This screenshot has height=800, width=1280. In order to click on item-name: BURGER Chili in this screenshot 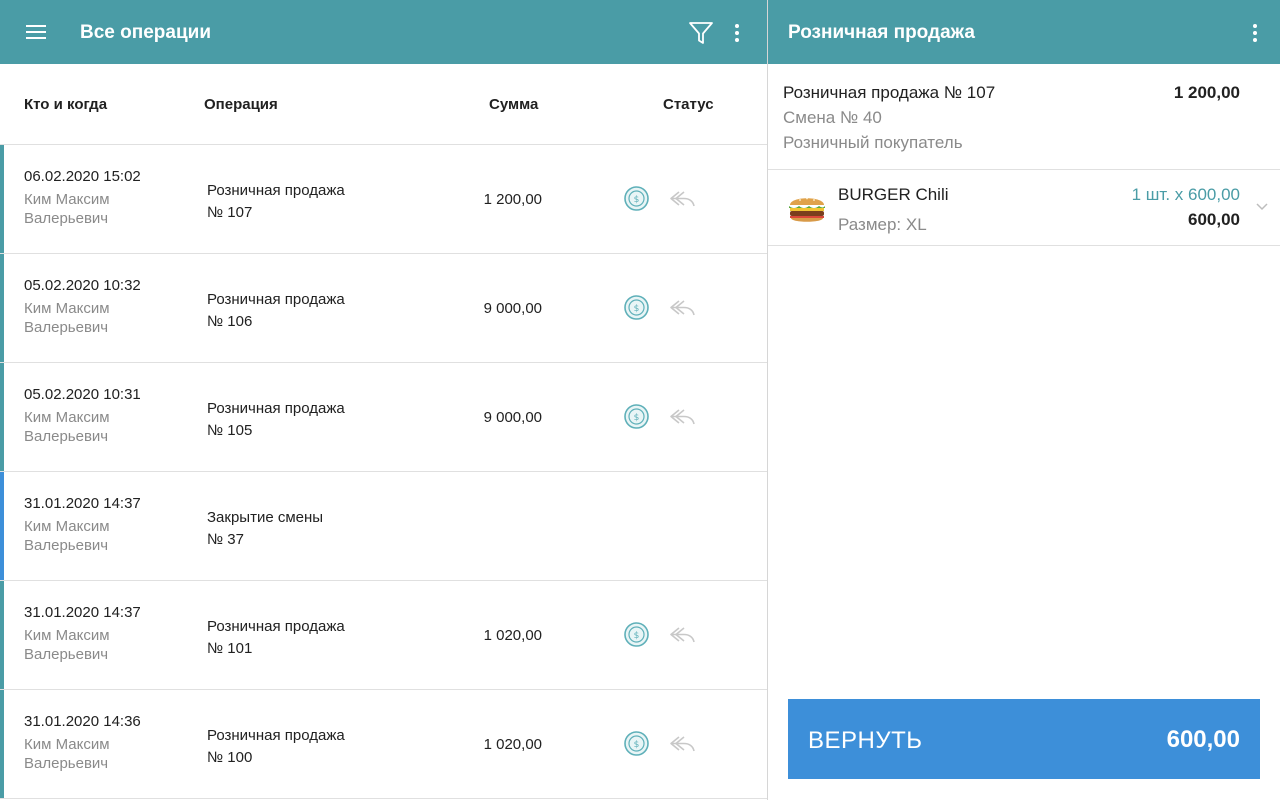, I will do `click(893, 194)`.